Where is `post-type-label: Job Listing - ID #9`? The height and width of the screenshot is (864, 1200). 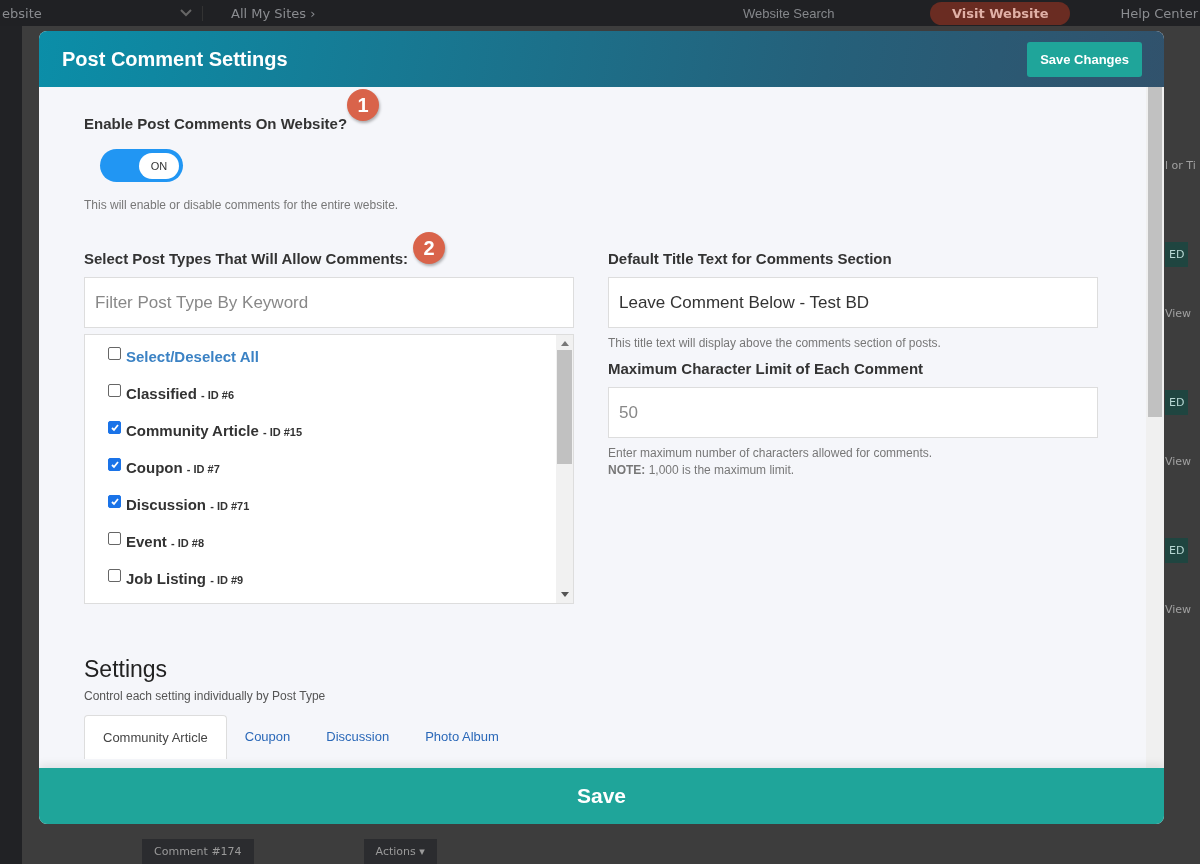
post-type-label: Job Listing - ID #9 is located at coordinates (185, 578).